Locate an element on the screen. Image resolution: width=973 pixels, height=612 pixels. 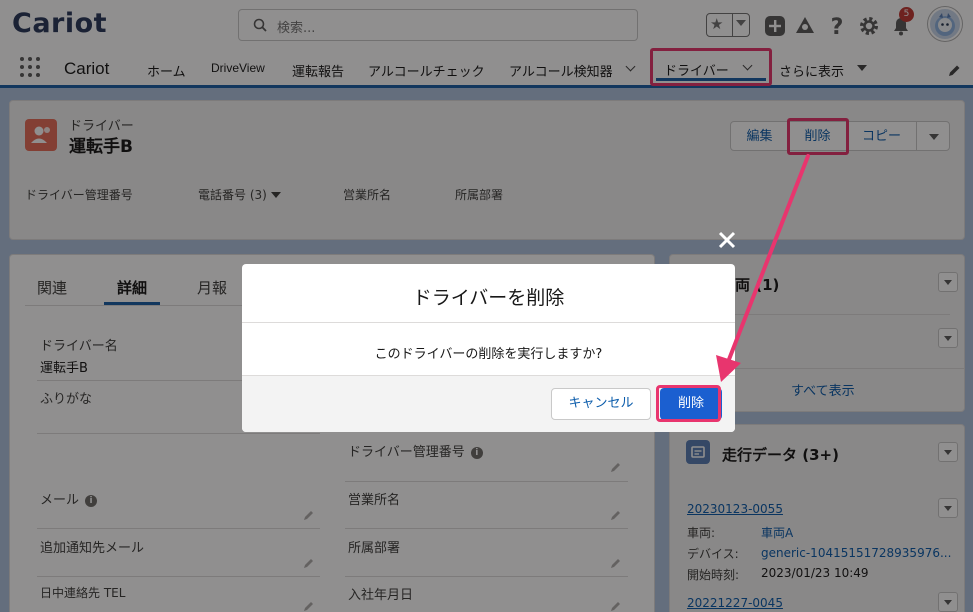
modal-divider is located at coordinates (488, 322).